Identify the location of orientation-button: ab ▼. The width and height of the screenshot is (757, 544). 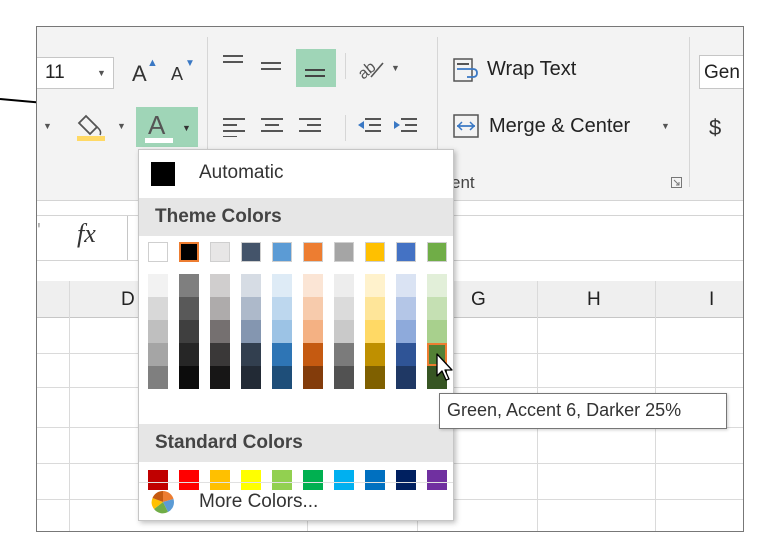
(380, 68).